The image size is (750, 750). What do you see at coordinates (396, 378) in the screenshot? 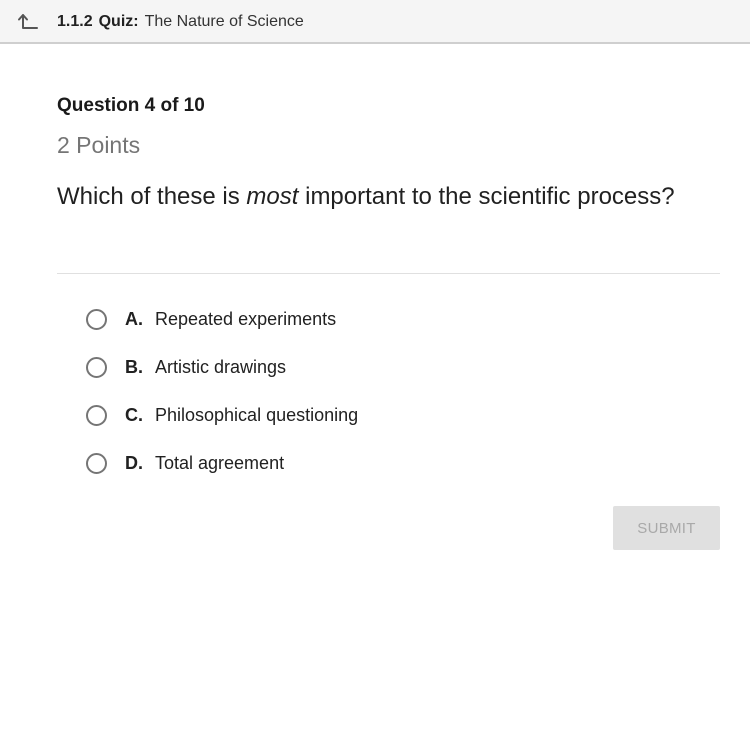
I see `answer-option-b: B. Artistic drawings` at bounding box center [396, 378].